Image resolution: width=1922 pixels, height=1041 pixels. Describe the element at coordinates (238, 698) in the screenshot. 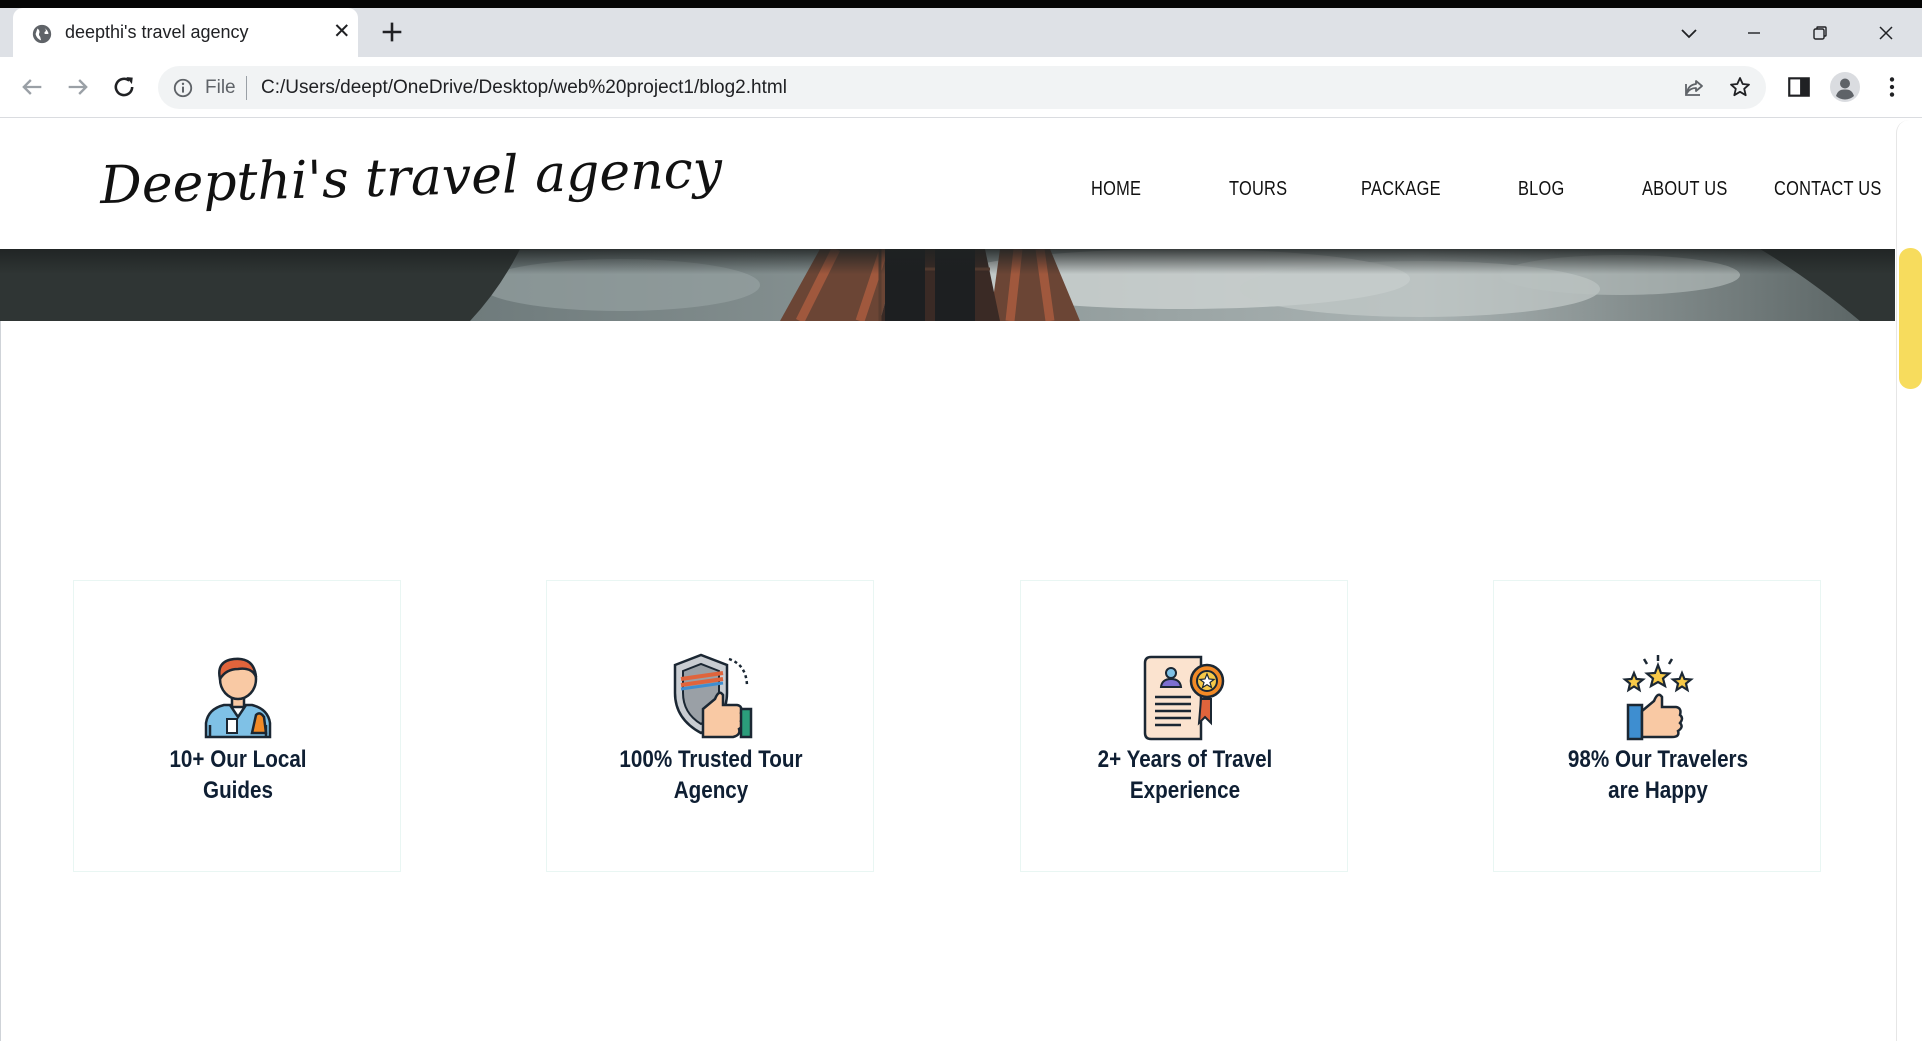

I see `local-guide-icon` at that location.